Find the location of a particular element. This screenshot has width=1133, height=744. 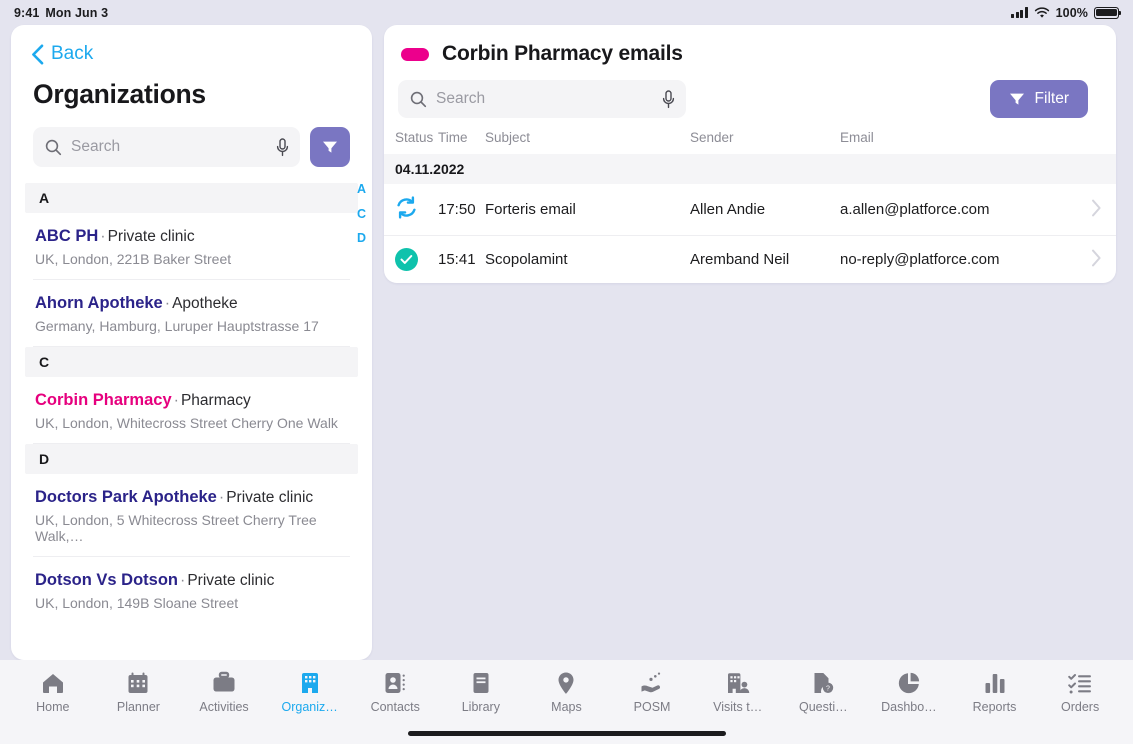

alpha-section-header: C is located at coordinates (191, 362).